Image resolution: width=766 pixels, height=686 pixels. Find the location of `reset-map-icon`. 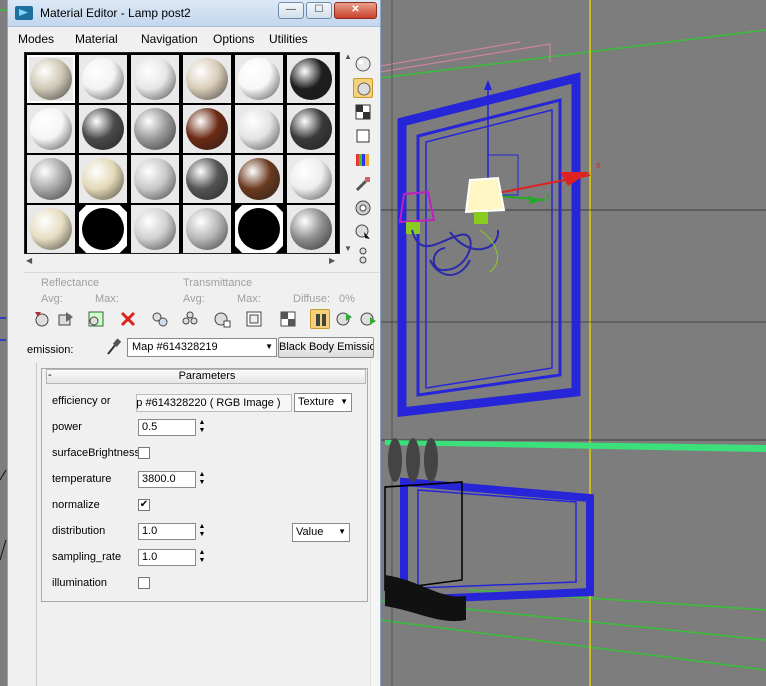

reset-map-icon is located at coordinates (128, 319).